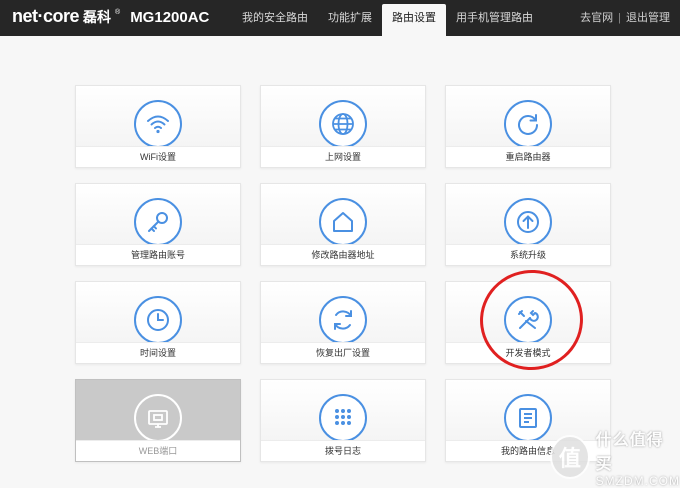 The height and width of the screenshot is (488, 680). Describe the element at coordinates (648, 18) in the screenshot. I see `logout-link: 退出管理` at that location.